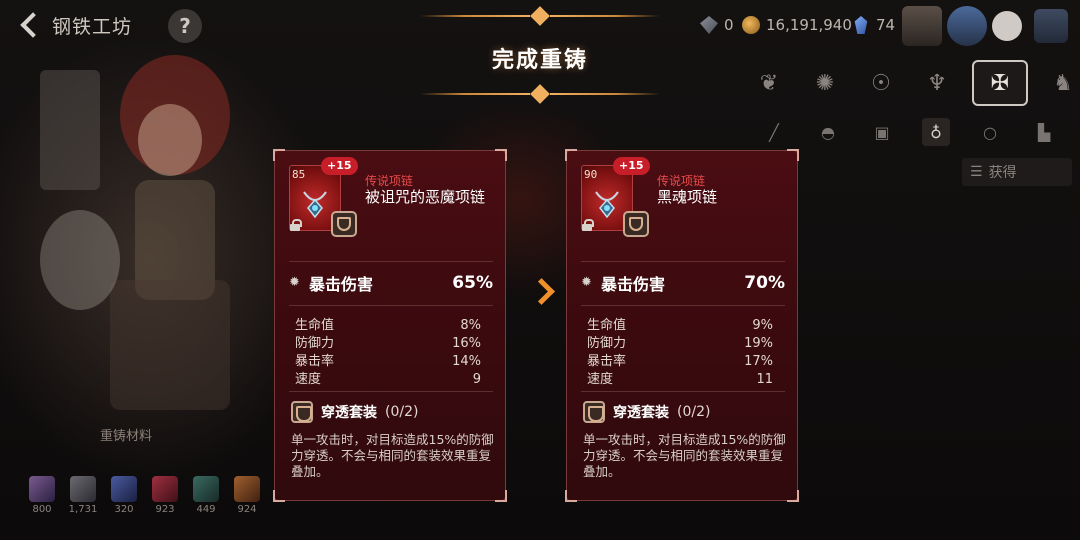 This screenshot has height=540, width=1080. What do you see at coordinates (388, 344) in the screenshot?
I see `sub-stat-row: 防御力 16%` at bounding box center [388, 344].